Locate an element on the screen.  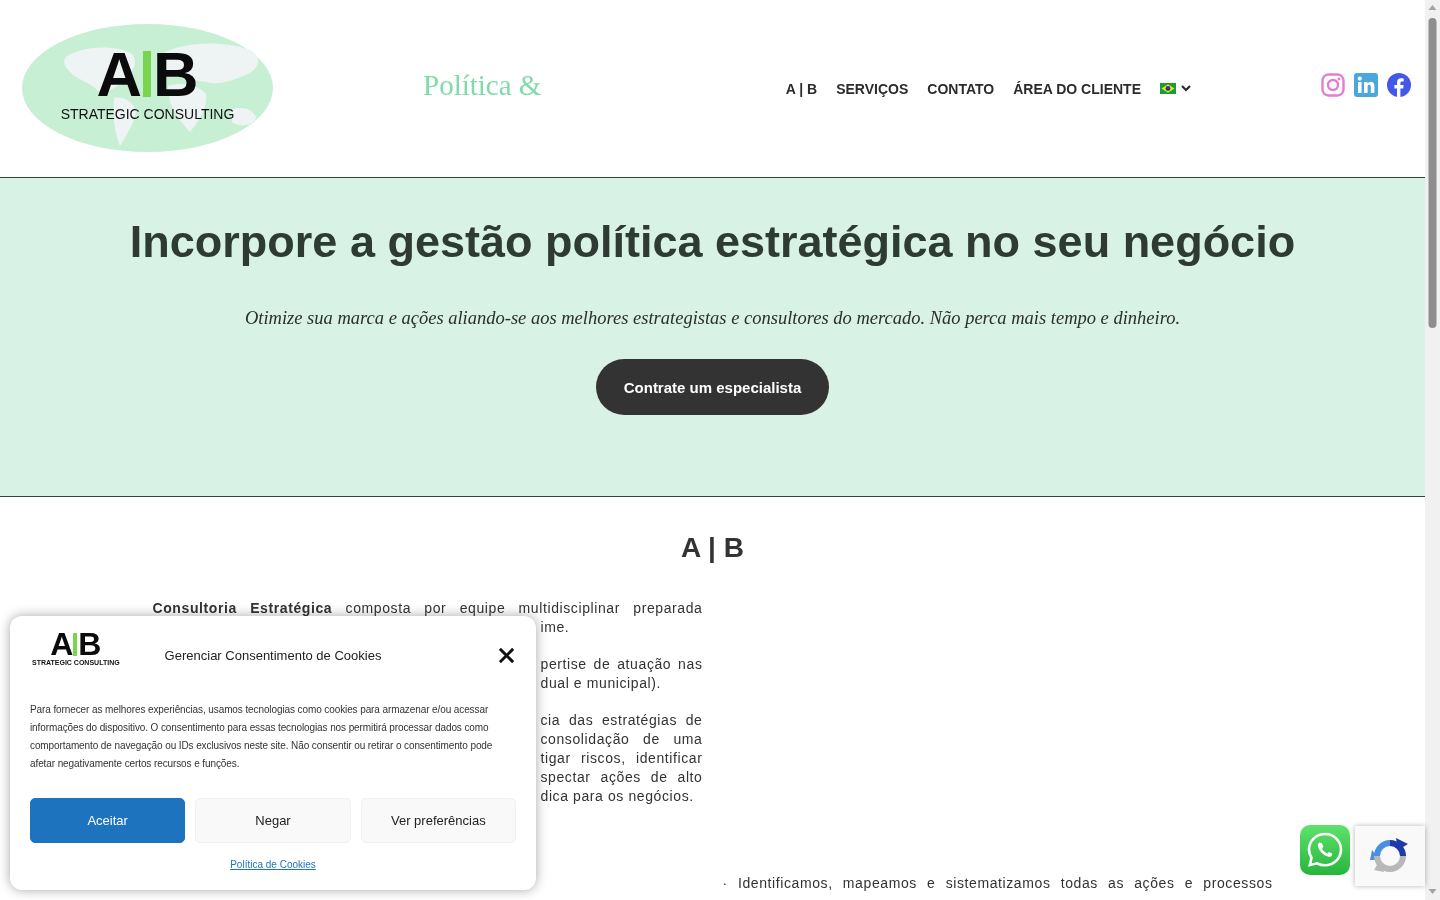
dialog-button: Aceitar is located at coordinates (108, 820).